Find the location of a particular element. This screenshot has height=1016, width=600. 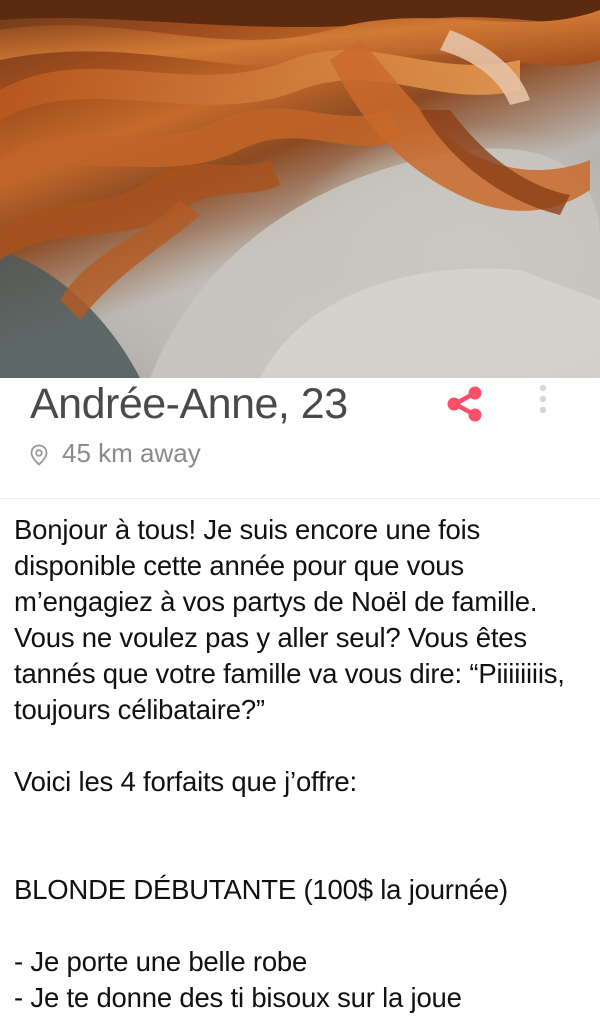

more-vertical-icon is located at coordinates (543, 404).